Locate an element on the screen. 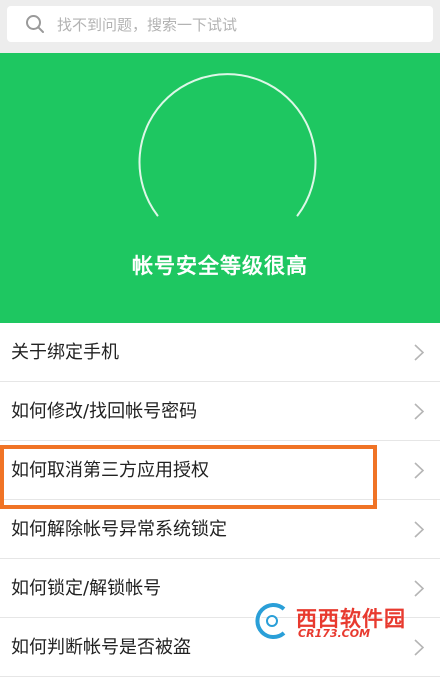 Image resolution: width=440 pixels, height=677 pixels. watermark-logo: 西西软件园 CR173.COM is located at coordinates (336, 621).